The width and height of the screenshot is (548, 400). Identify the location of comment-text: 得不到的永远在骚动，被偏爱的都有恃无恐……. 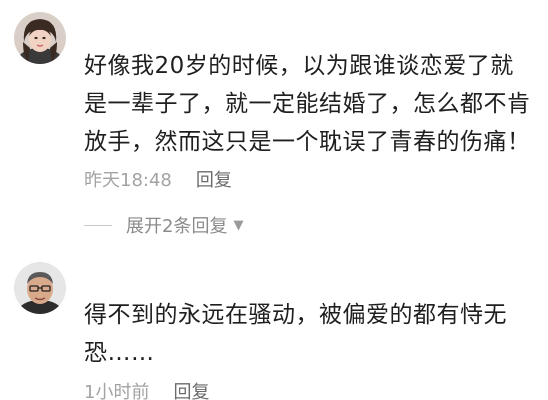
(295, 334).